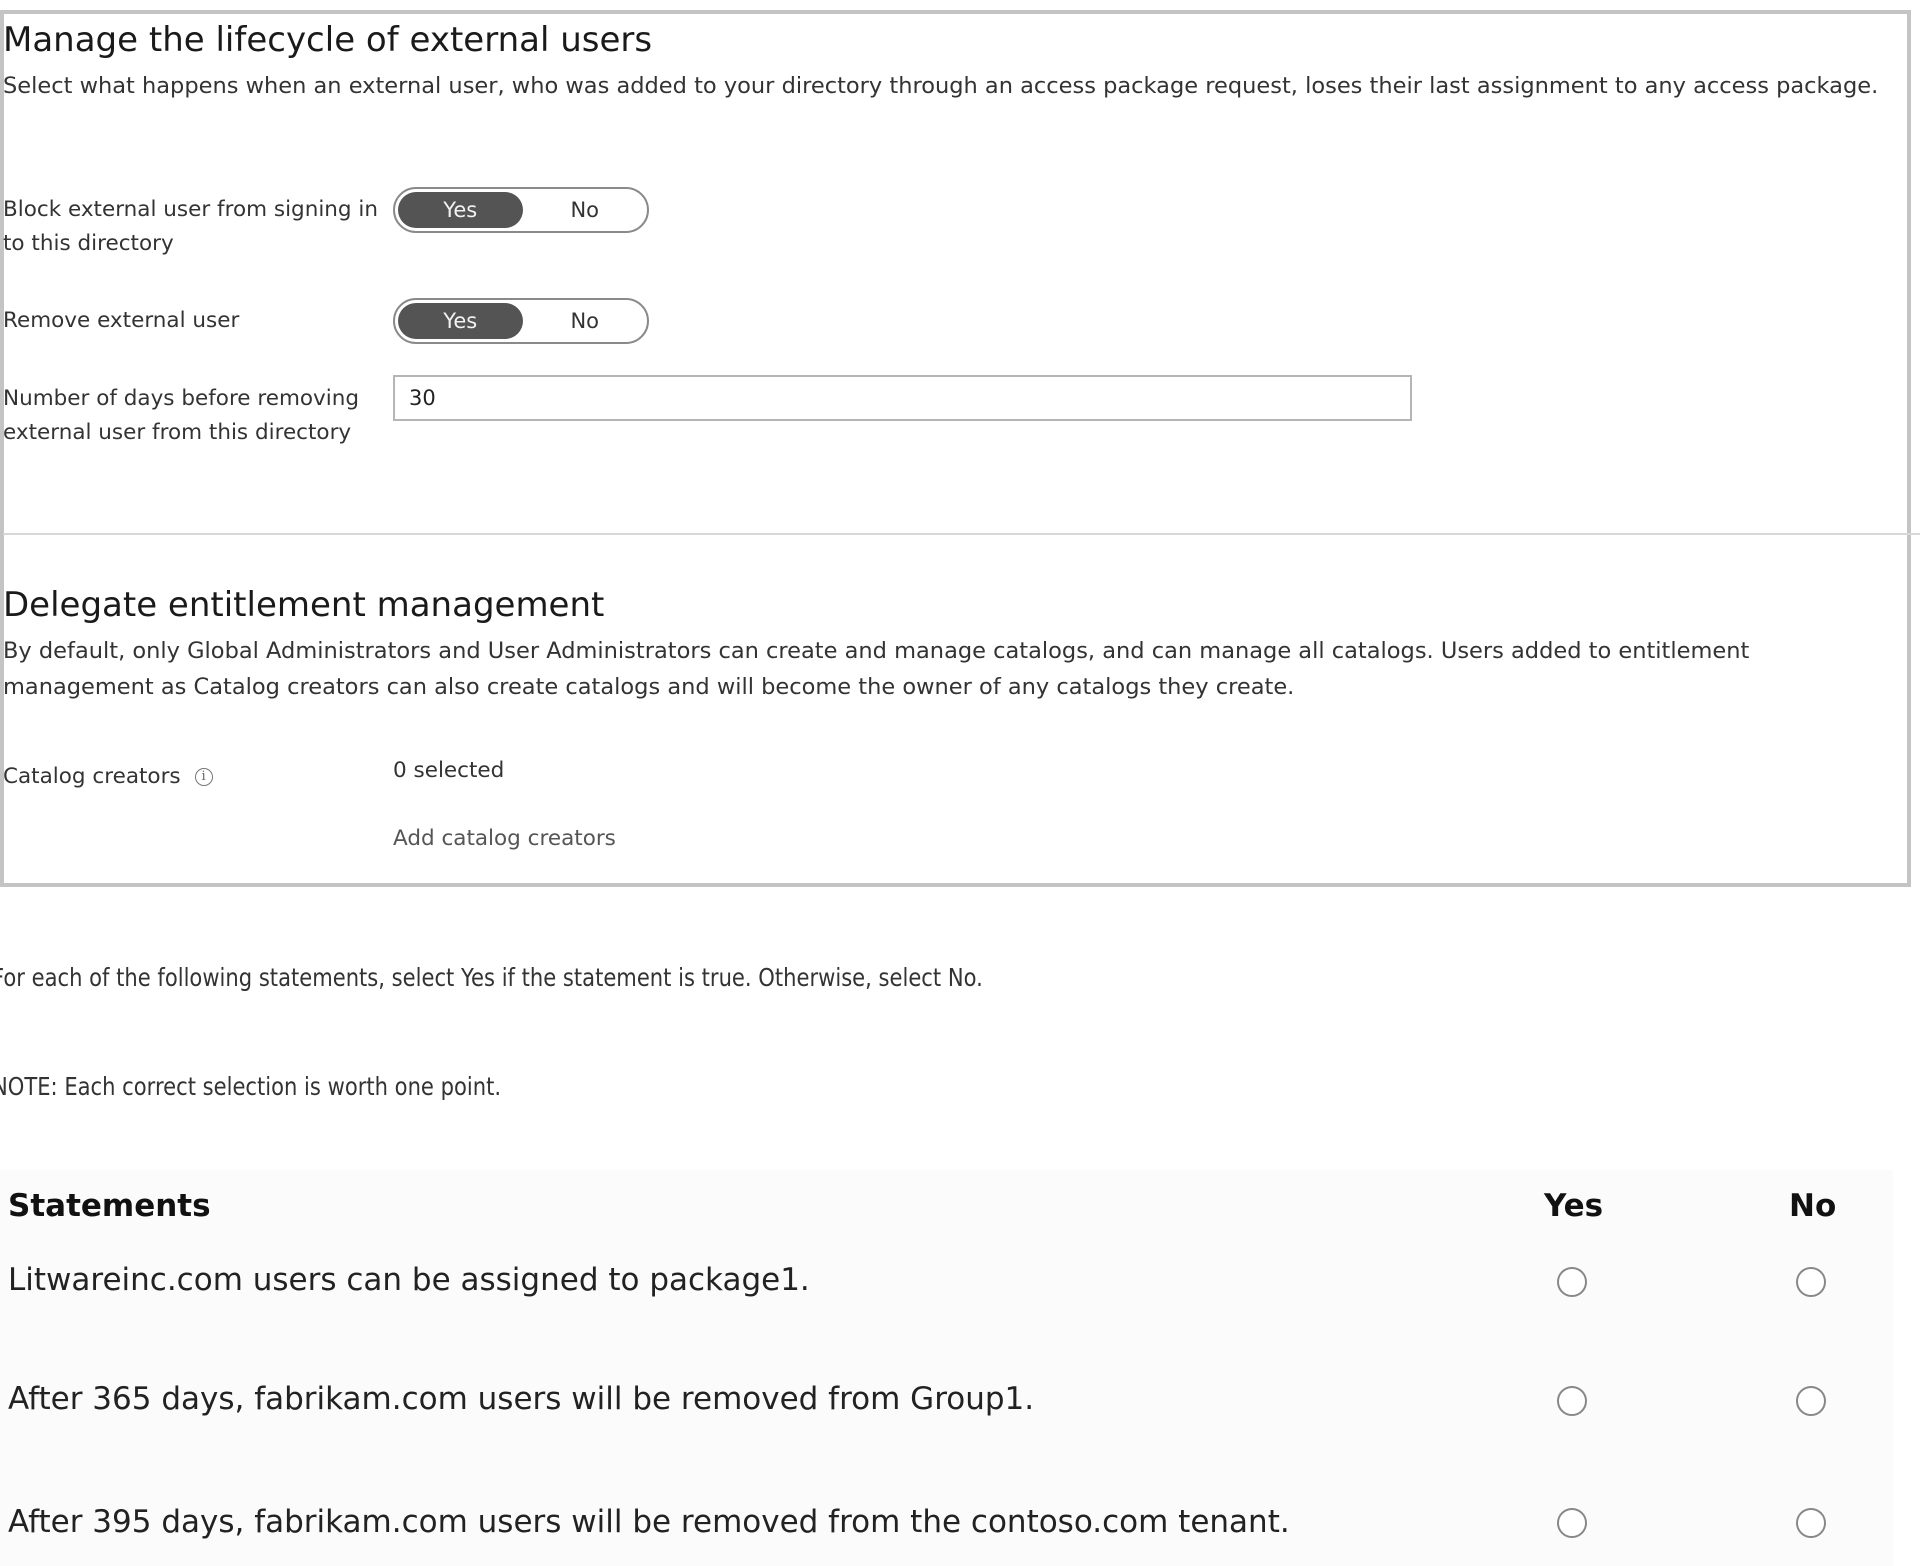 This screenshot has height=1566, width=1920. Describe the element at coordinates (460, 321) in the screenshot. I see `remove-user-yes-option: Yes` at that location.